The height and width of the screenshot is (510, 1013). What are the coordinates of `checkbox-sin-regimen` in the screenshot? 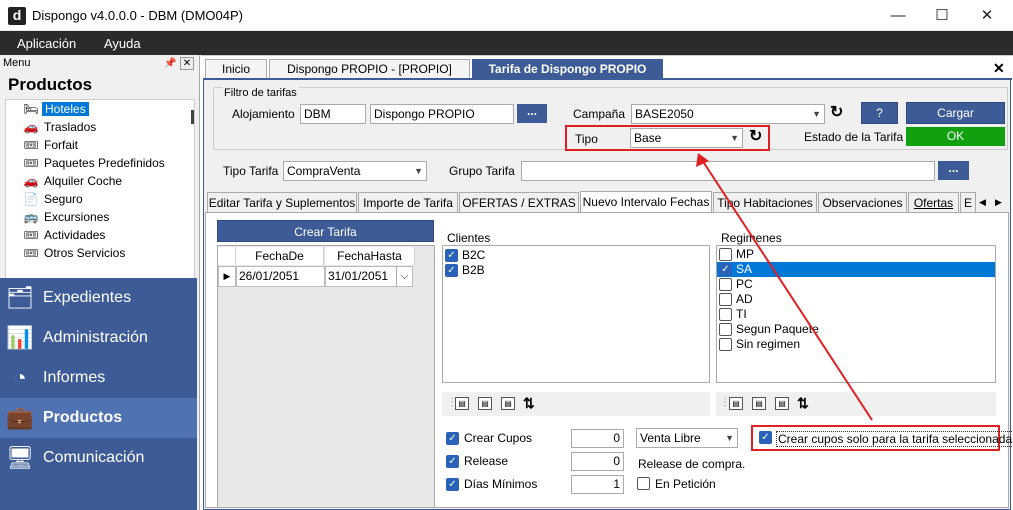 It's located at (725, 344).